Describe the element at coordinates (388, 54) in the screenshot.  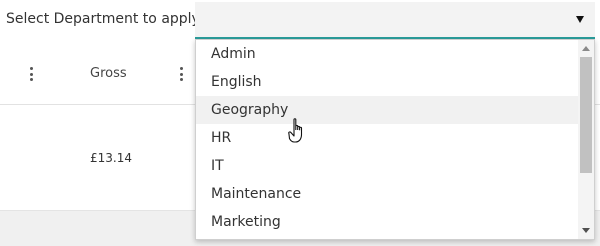
I see `dropdown-option-admin: Admin` at that location.